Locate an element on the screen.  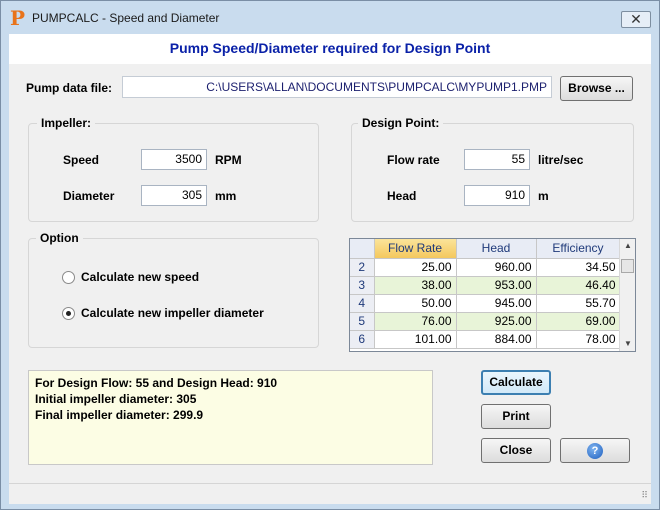
close-button: Close is located at coordinates (516, 450).